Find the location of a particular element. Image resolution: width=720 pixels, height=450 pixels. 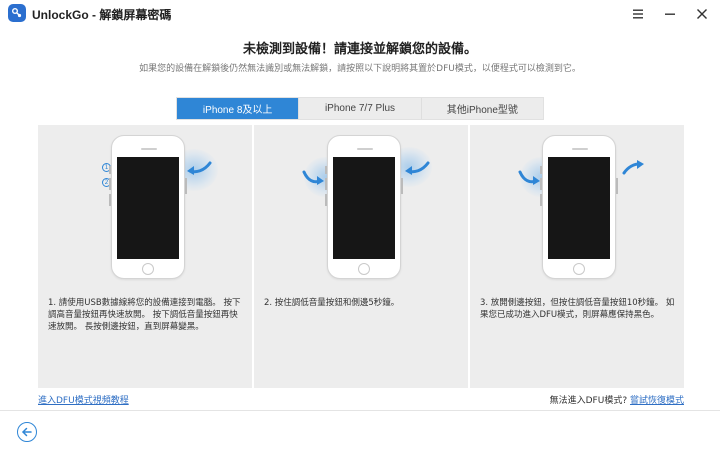

unlockgo-logo-icon is located at coordinates (17, 13).